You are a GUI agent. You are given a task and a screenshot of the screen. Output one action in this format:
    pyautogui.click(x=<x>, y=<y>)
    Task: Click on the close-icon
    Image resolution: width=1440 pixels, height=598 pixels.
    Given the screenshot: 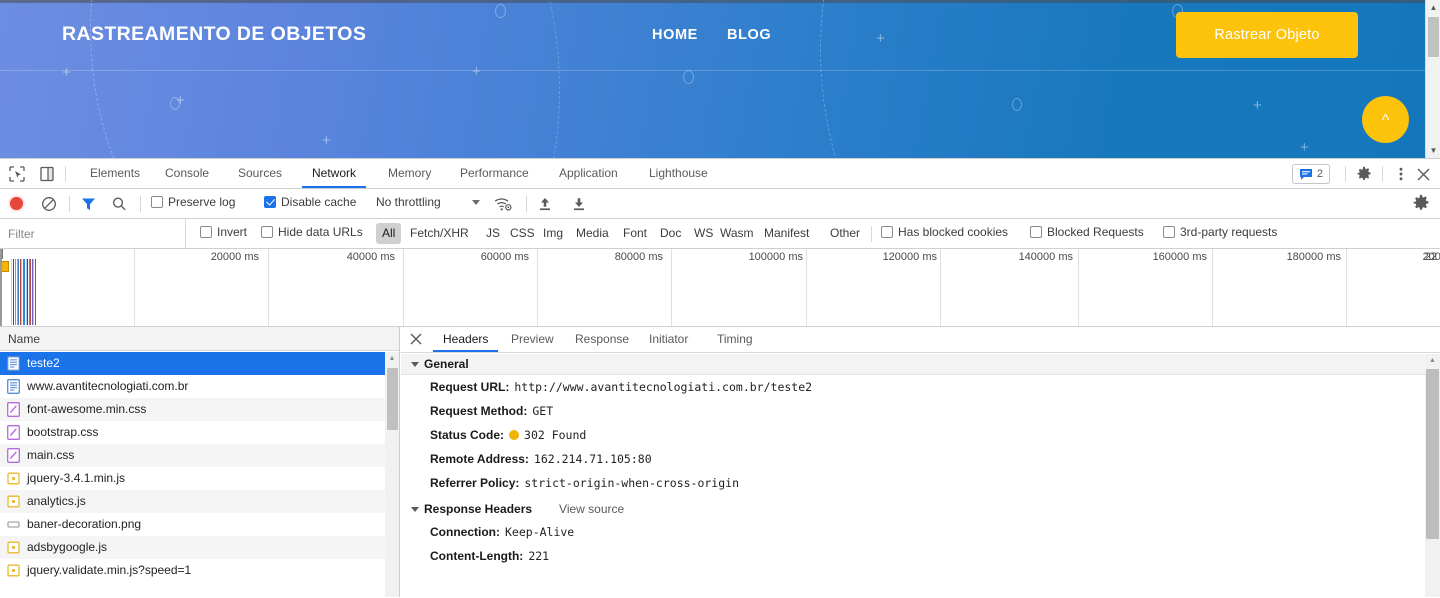 What is the action you would take?
    pyautogui.click(x=1423, y=174)
    